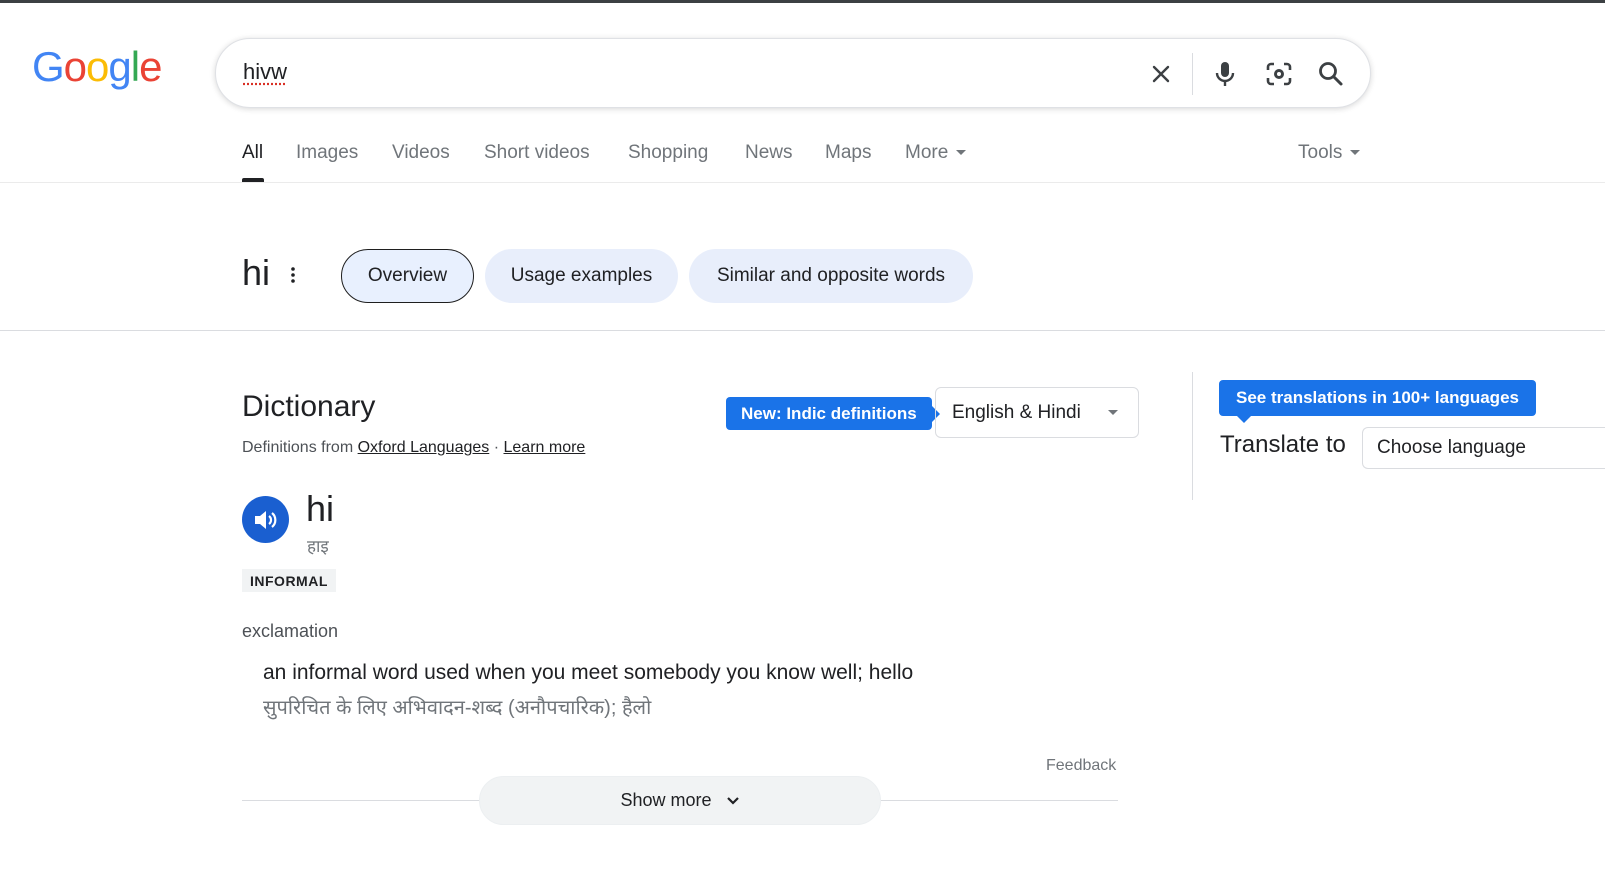  I want to click on chip-usage-examples: Usage examples, so click(581, 276).